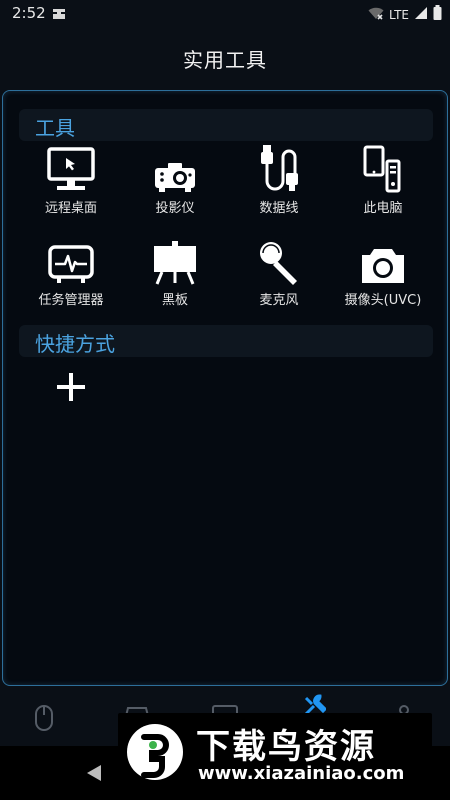 The height and width of the screenshot is (800, 450). I want to click on back-button, so click(94, 775).